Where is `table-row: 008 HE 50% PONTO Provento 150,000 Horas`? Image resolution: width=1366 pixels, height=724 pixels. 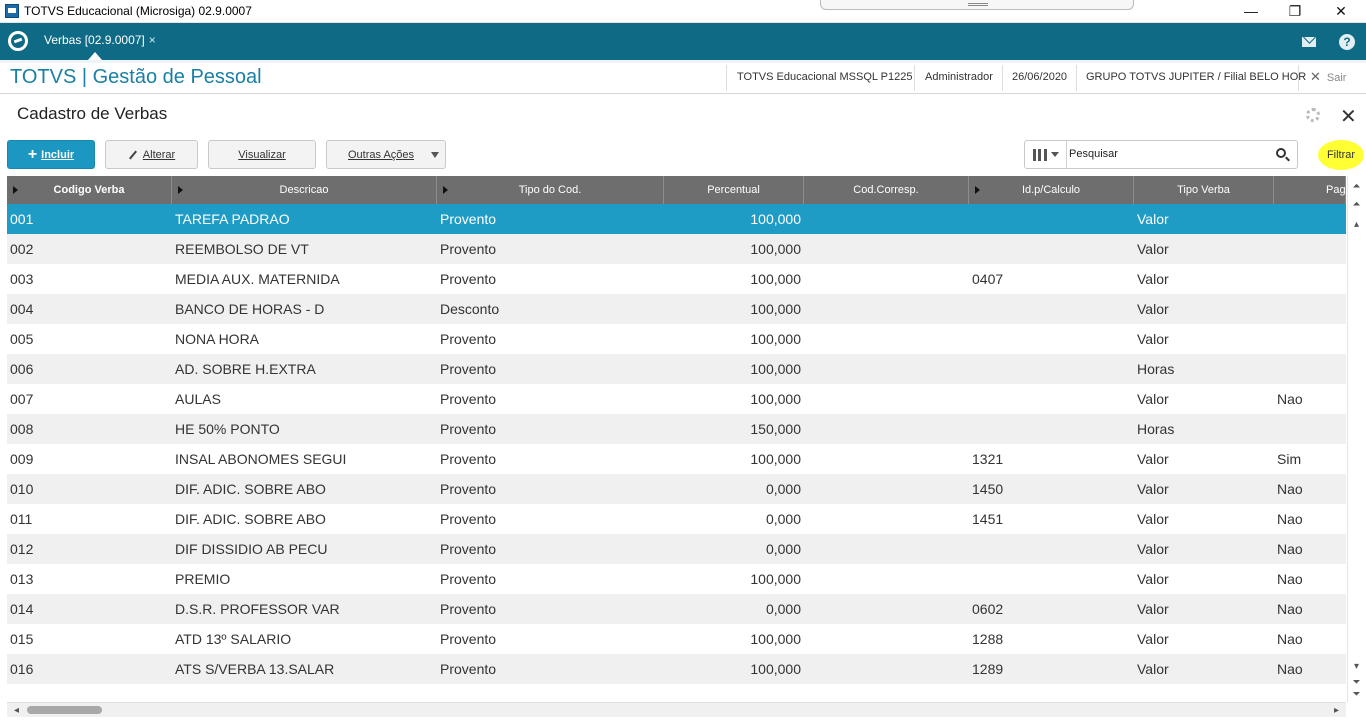
table-row: 008 HE 50% PONTO Provento 150,000 Horas is located at coordinates (676, 429).